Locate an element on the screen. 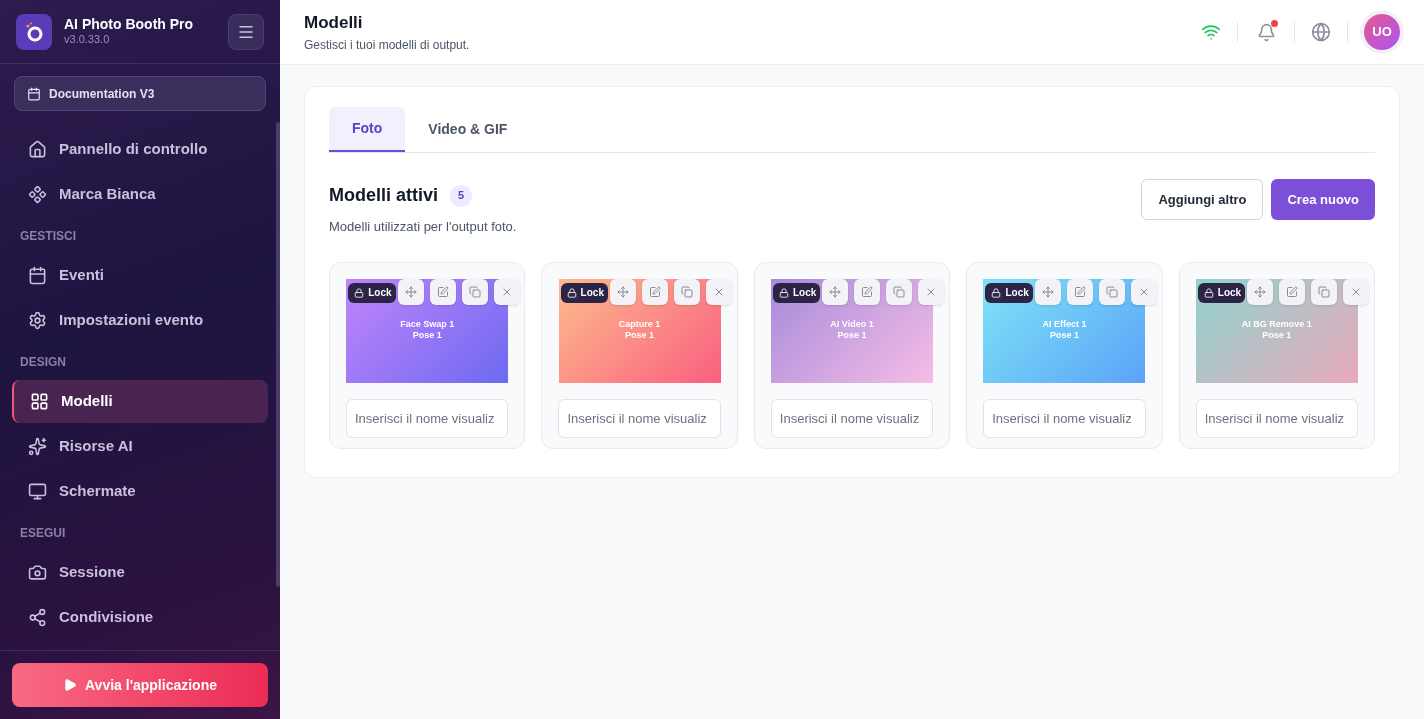 This screenshot has height=719, width=1424. section-title: Modelli attivi is located at coordinates (383, 195).